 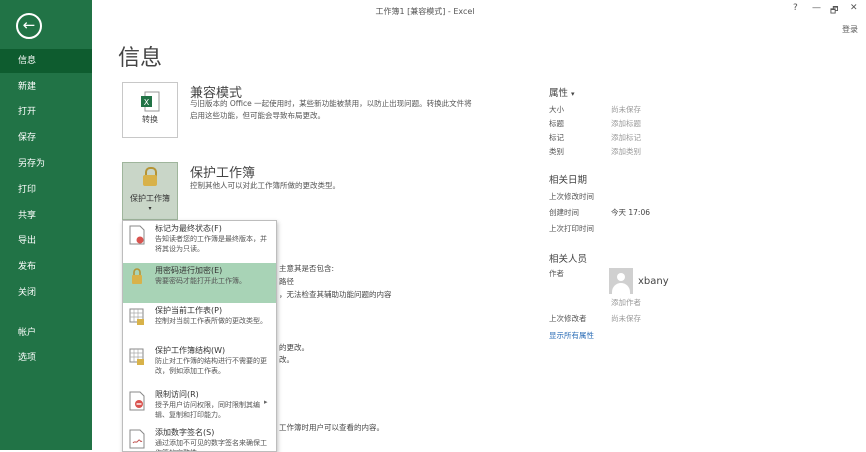 I want to click on protect-button-label: 保护工作簿, so click(x=150, y=198).